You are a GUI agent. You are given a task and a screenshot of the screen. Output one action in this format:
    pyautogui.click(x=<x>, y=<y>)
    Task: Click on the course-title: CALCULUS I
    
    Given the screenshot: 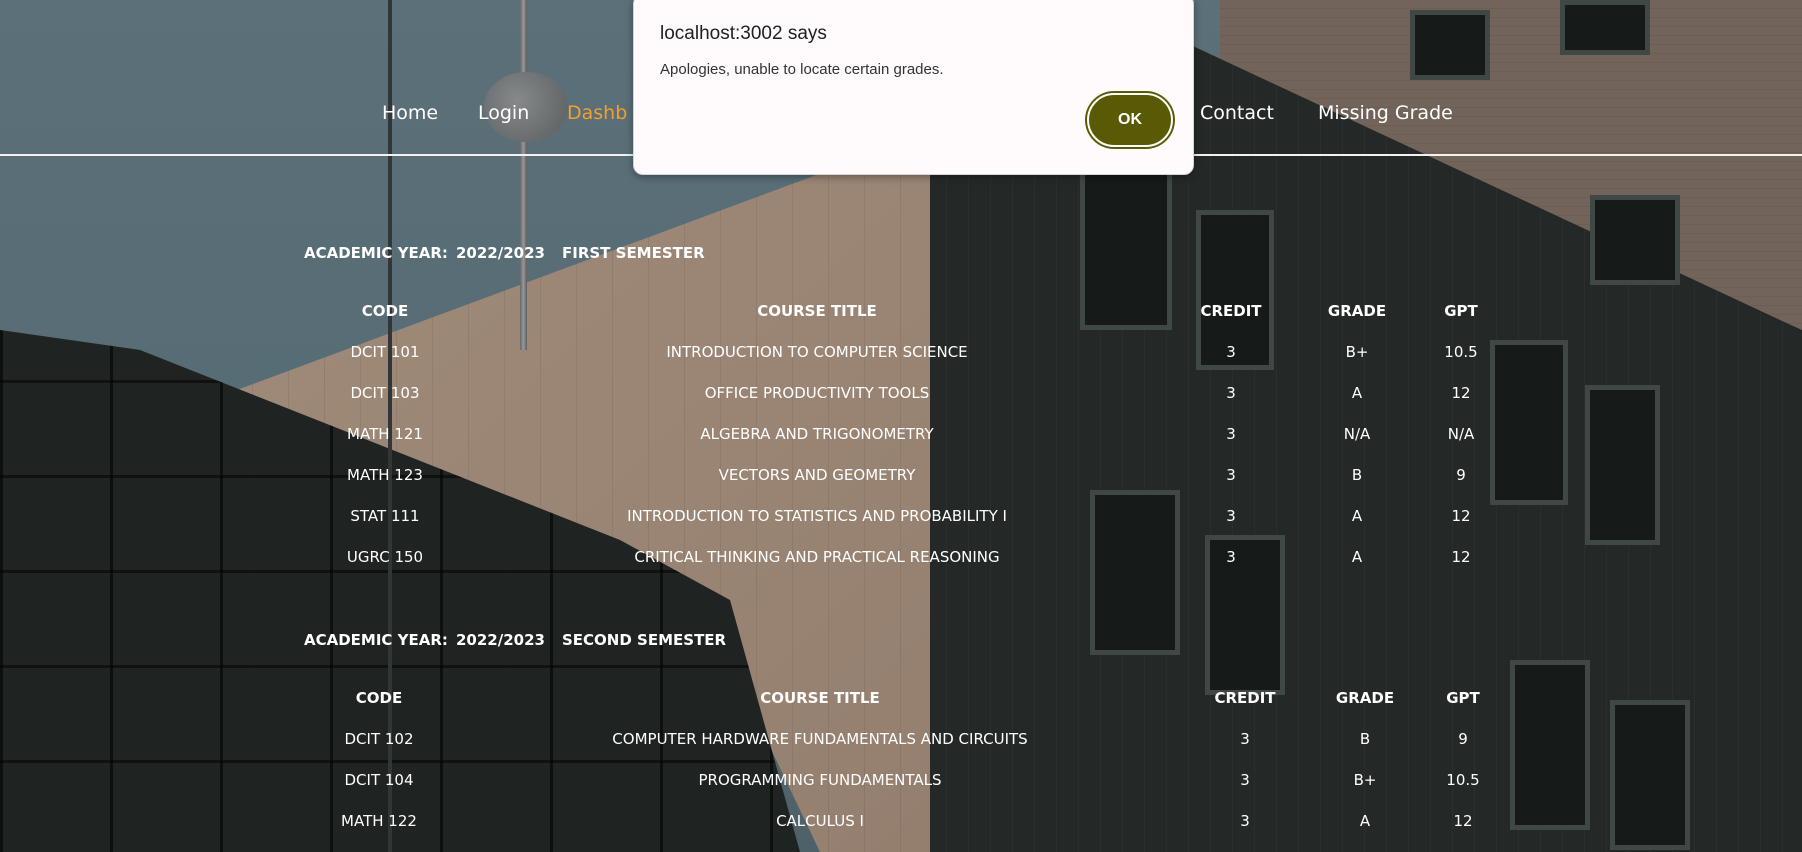 What is the action you would take?
    pyautogui.click(x=820, y=821)
    